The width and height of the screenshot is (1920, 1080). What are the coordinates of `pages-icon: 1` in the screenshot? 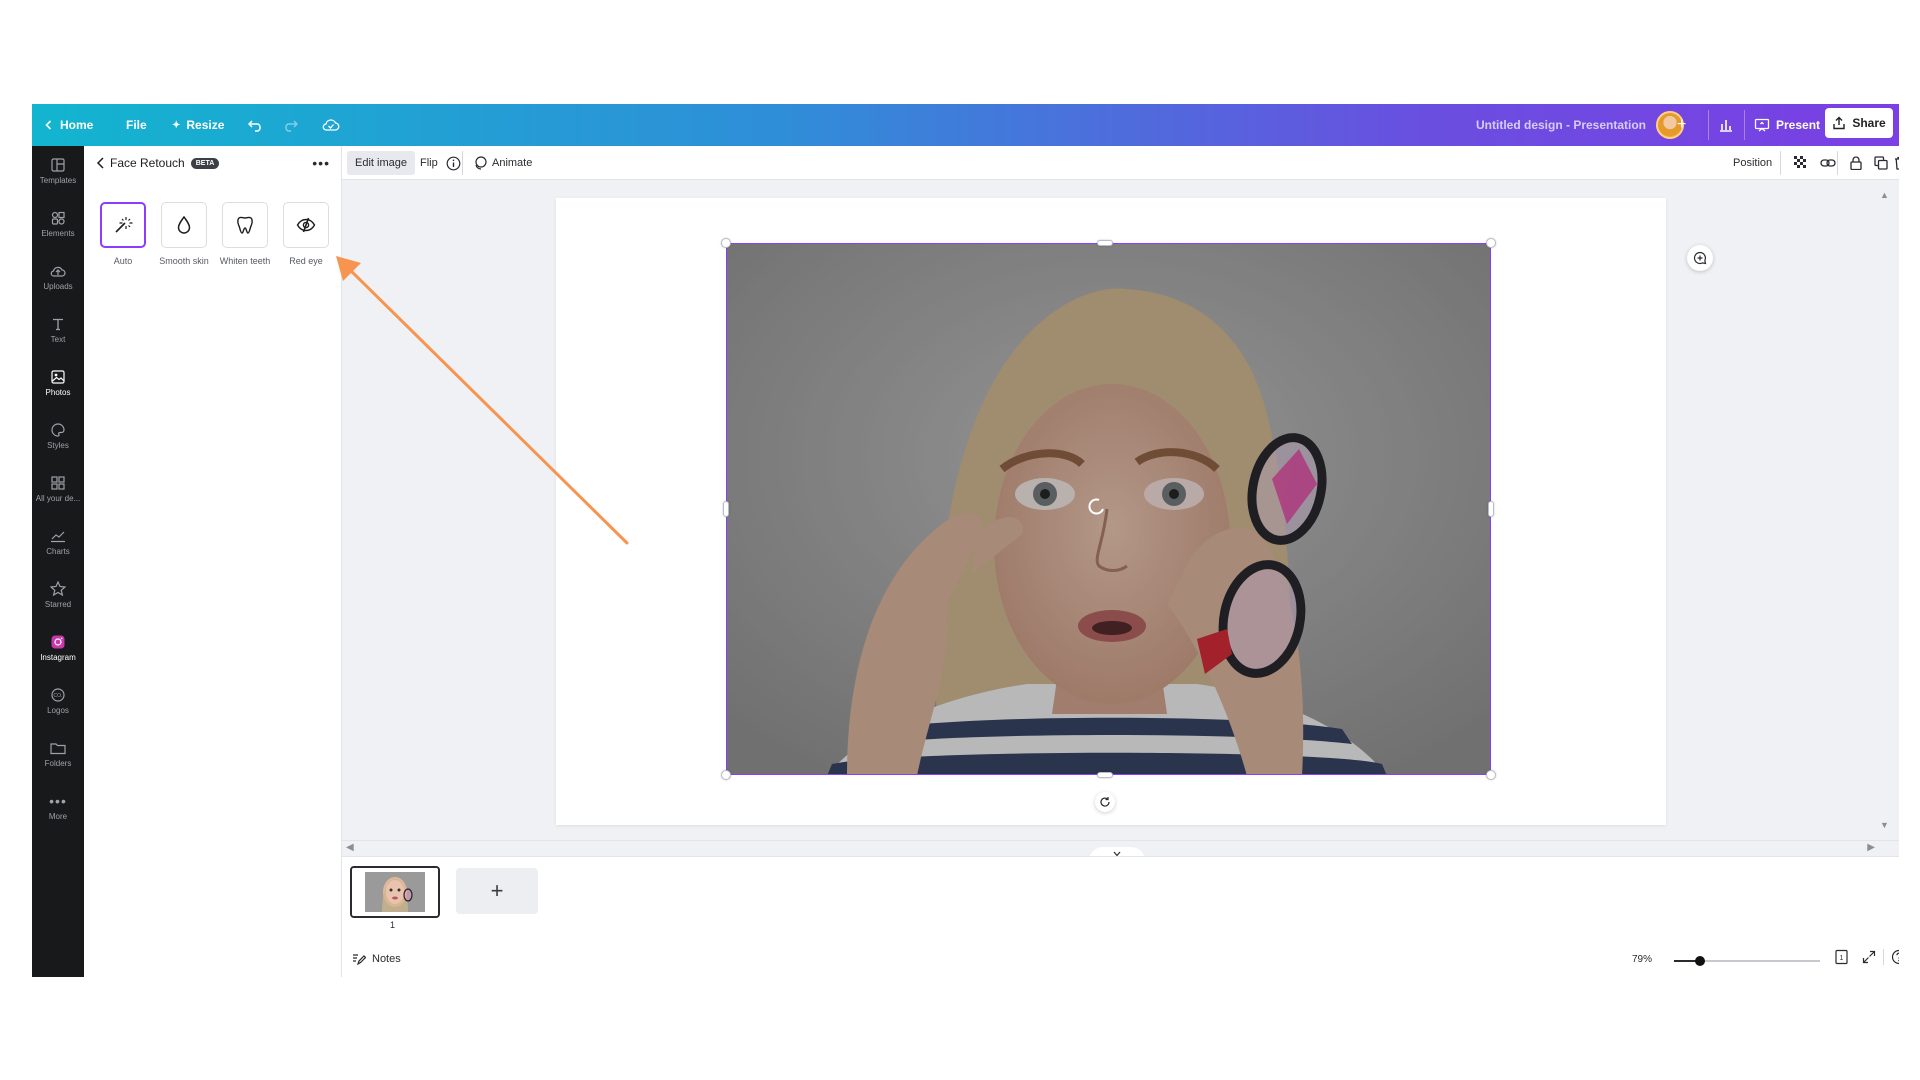 It's located at (1841, 957).